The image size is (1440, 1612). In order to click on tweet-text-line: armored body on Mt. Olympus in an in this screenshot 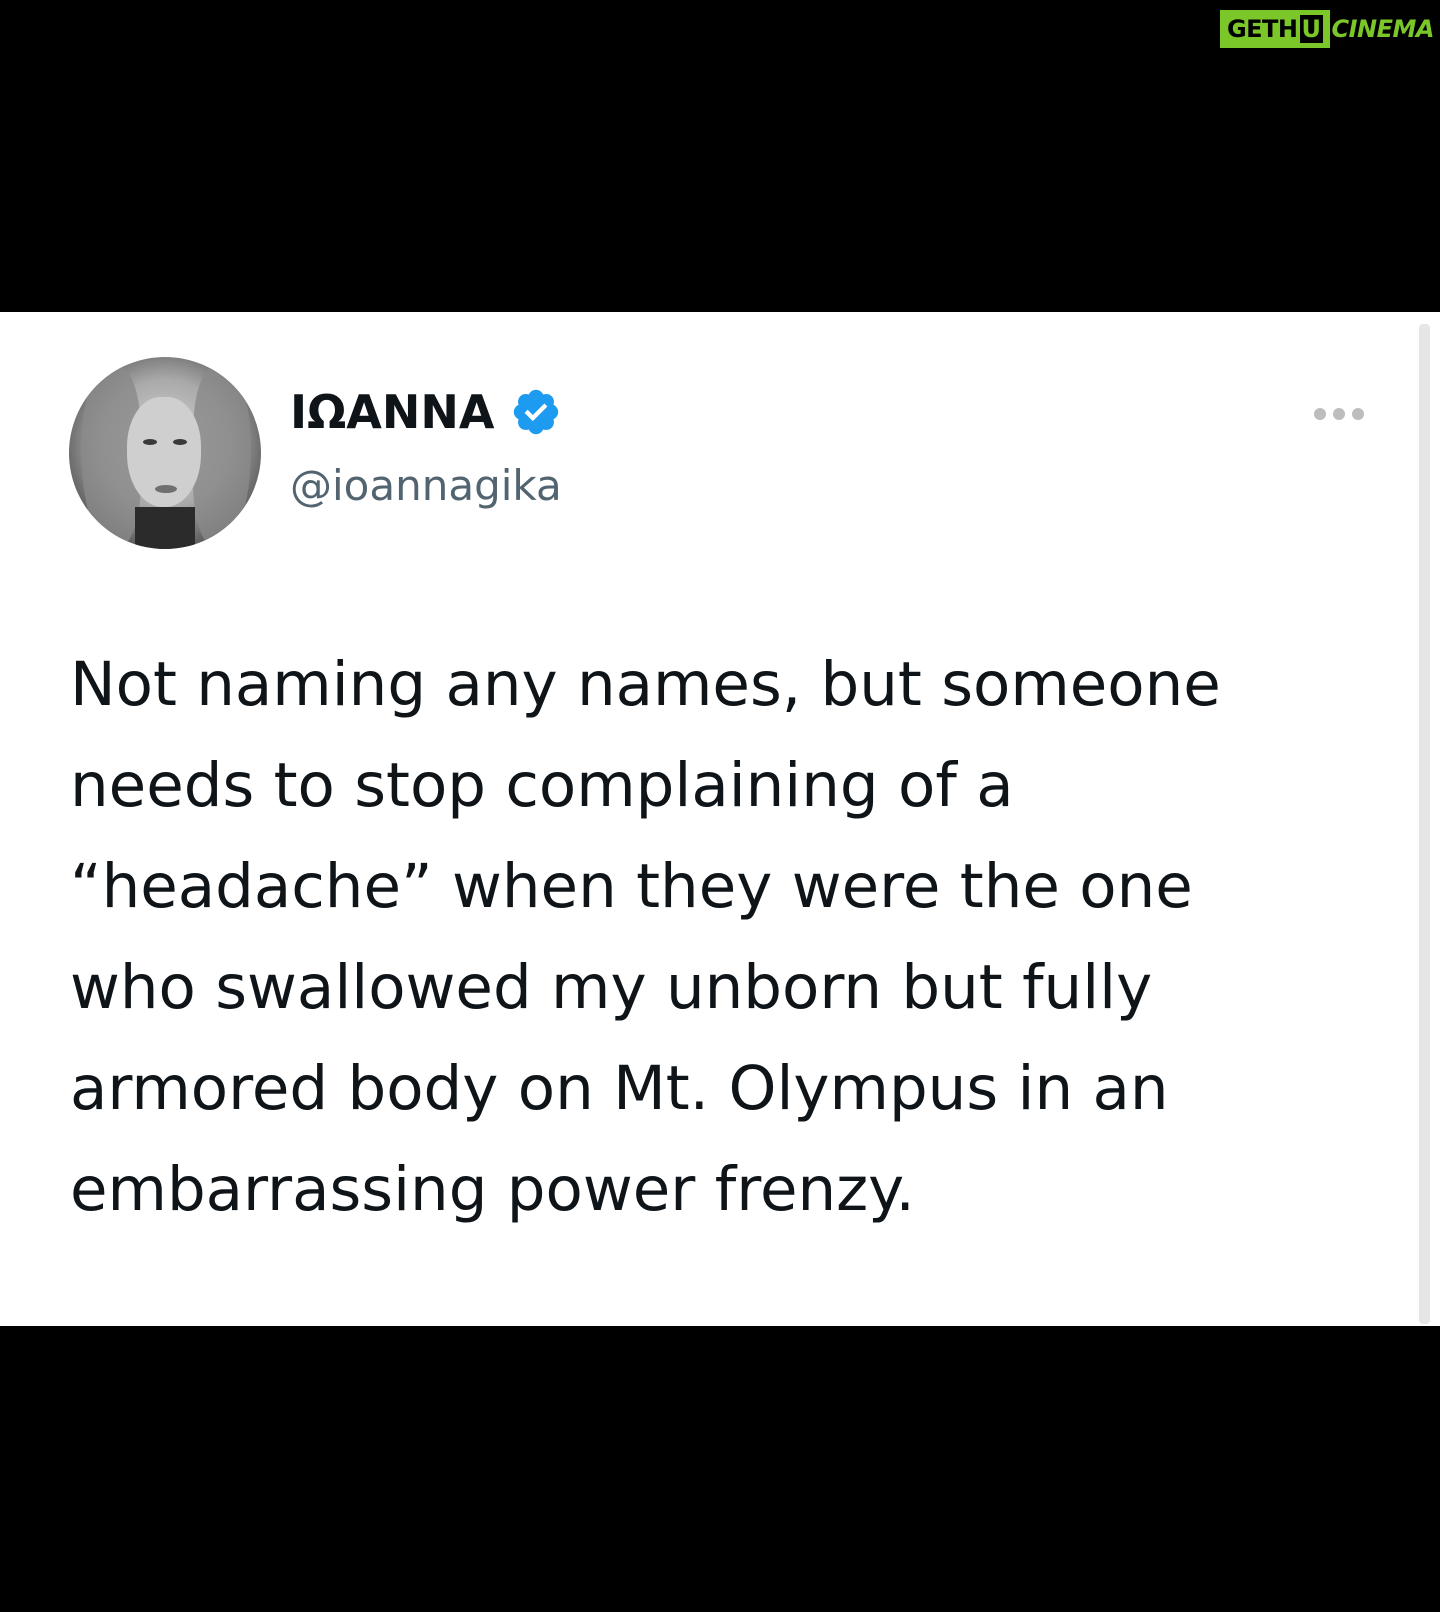, I will do `click(619, 1088)`.